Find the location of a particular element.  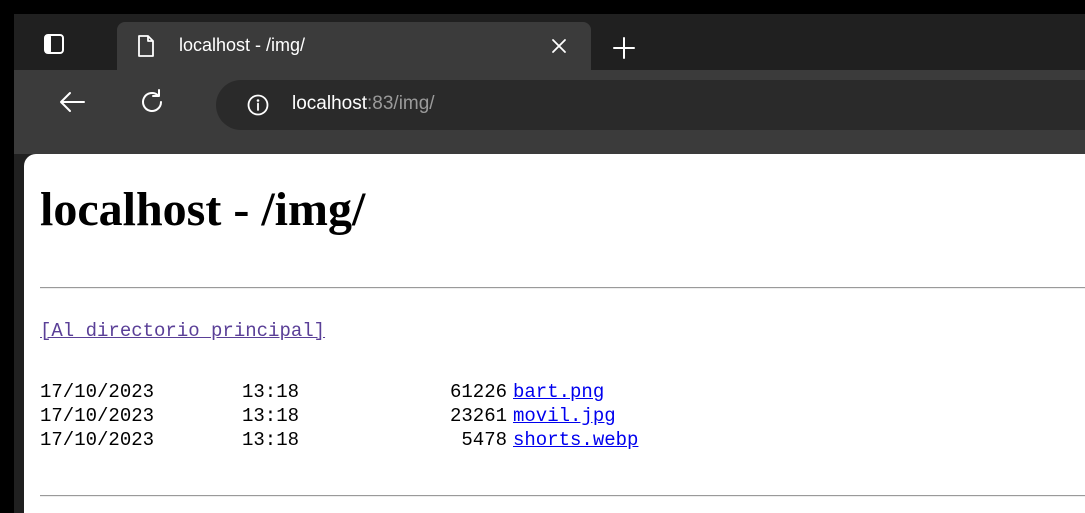

page-icon is located at coordinates (146, 46).